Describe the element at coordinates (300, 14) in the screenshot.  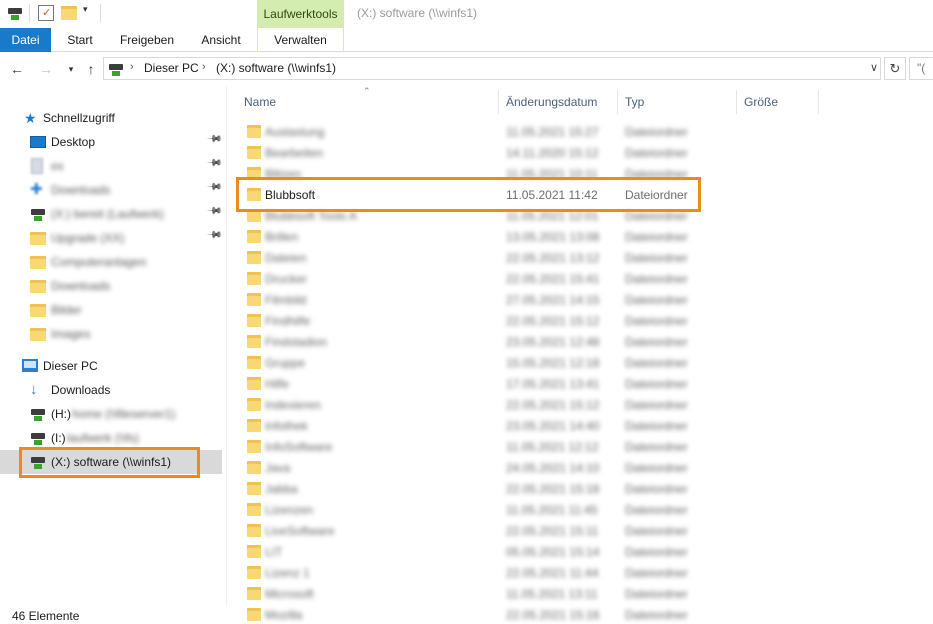
I see `tab-laufwerktools: Laufwerktools` at that location.